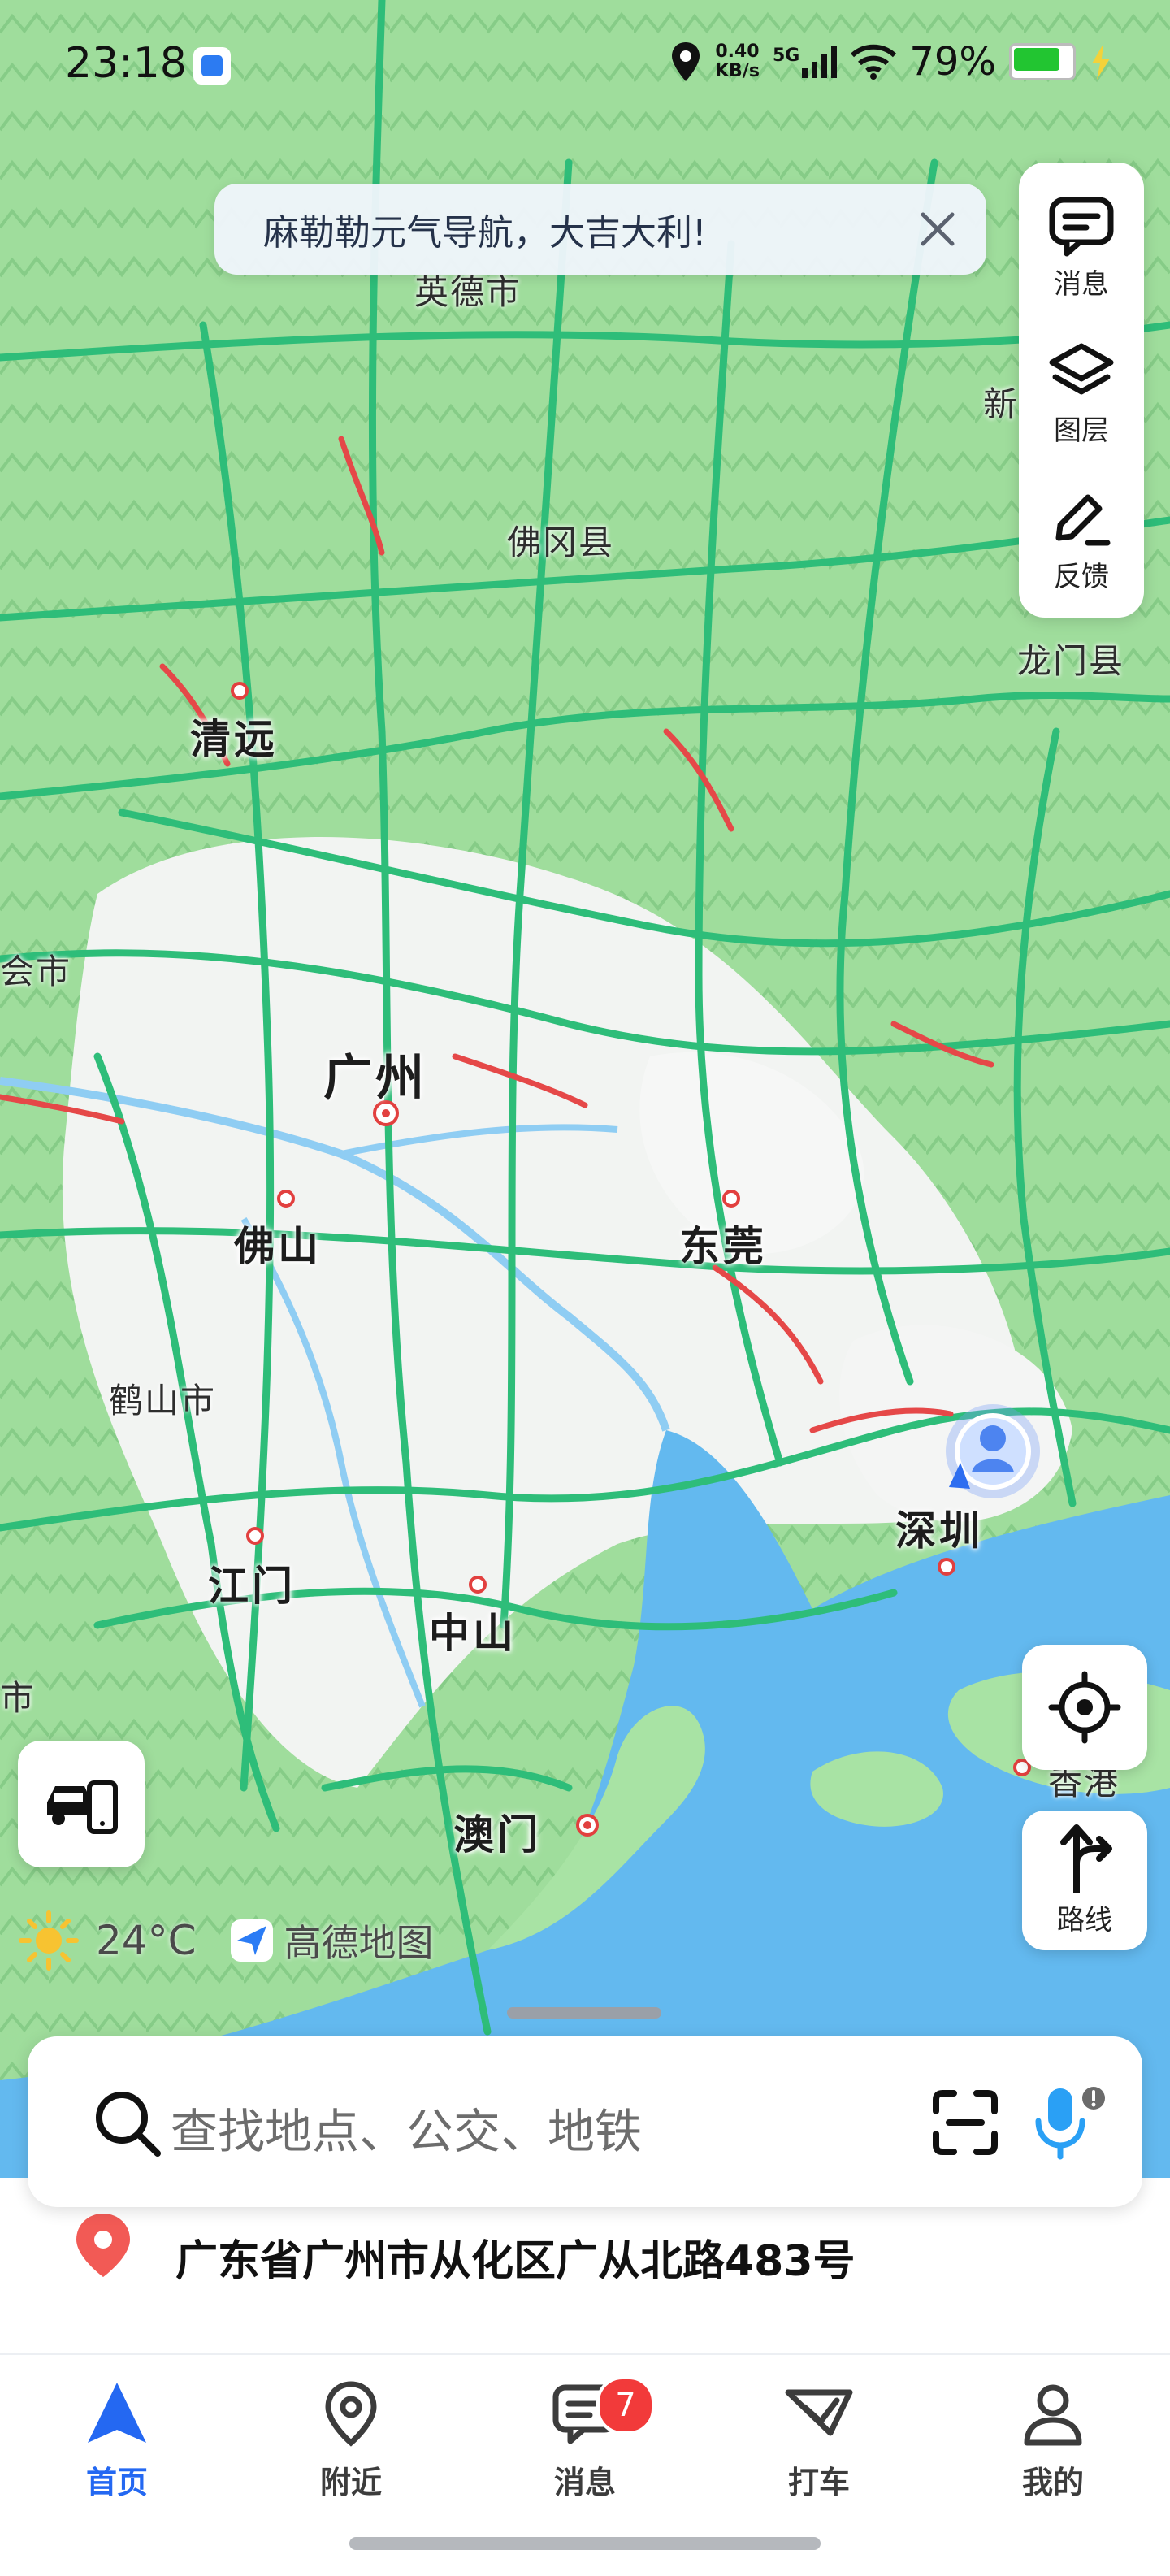 The width and height of the screenshot is (1170, 2576). I want to click on search-placeholder: 查找地点、公交、地铁, so click(407, 2131).